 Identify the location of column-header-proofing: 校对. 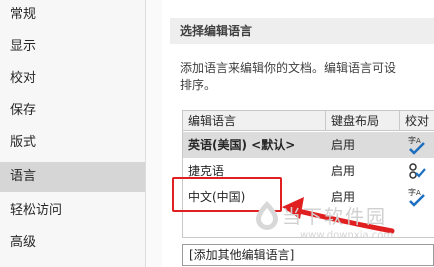
(417, 121).